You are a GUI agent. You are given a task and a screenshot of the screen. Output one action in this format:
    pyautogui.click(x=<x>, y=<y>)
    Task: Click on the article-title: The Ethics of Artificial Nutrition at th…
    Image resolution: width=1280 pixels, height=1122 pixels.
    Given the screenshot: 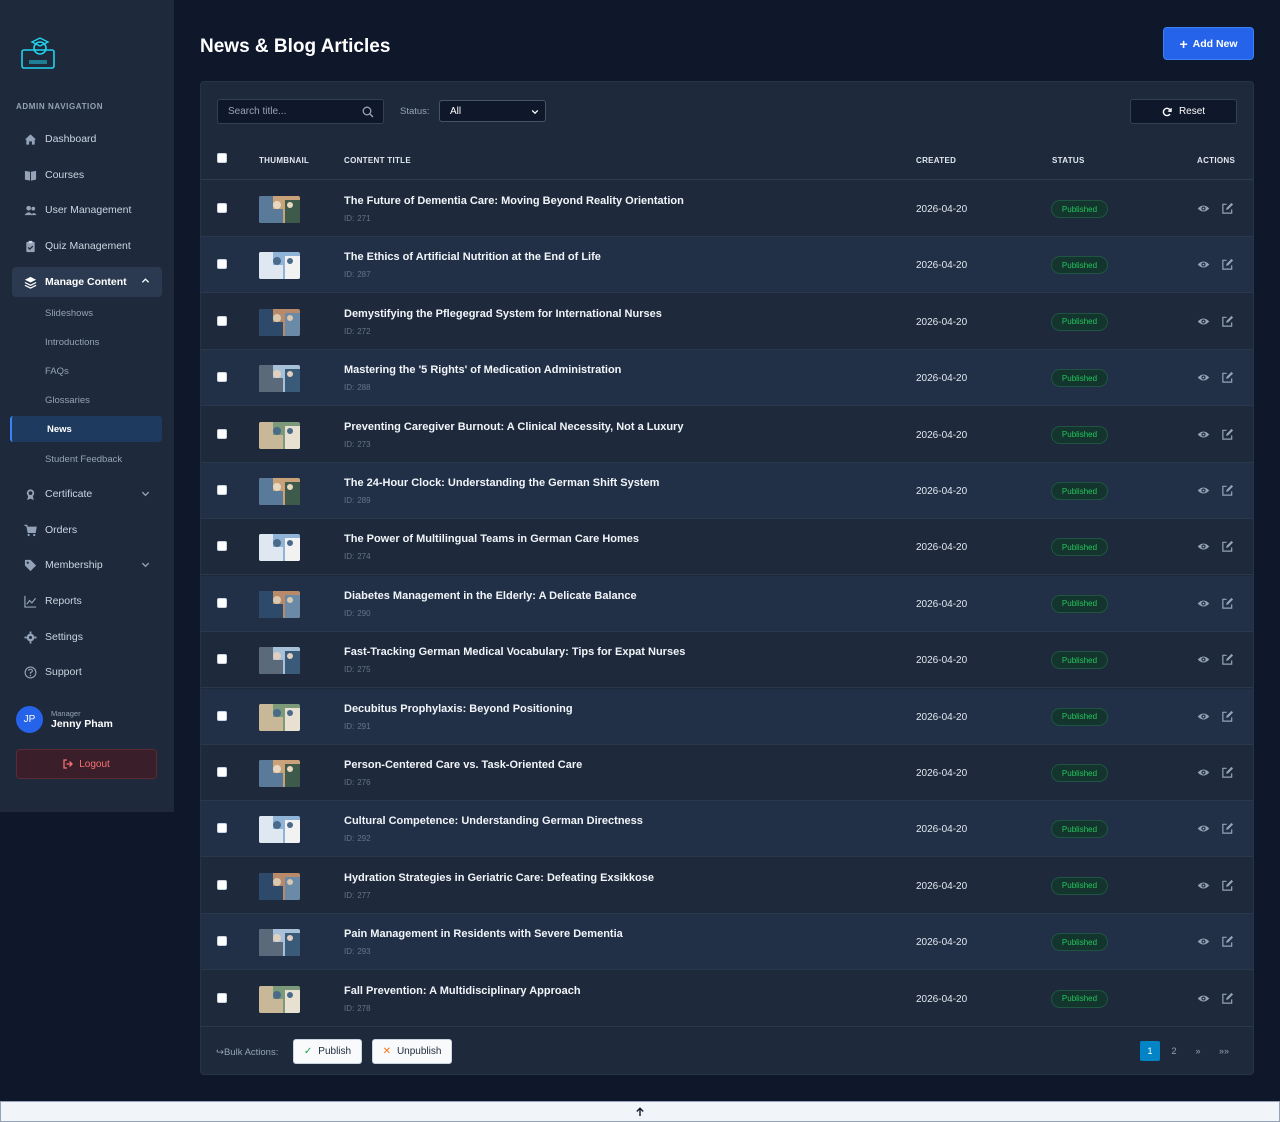 What is the action you would take?
    pyautogui.click(x=472, y=257)
    